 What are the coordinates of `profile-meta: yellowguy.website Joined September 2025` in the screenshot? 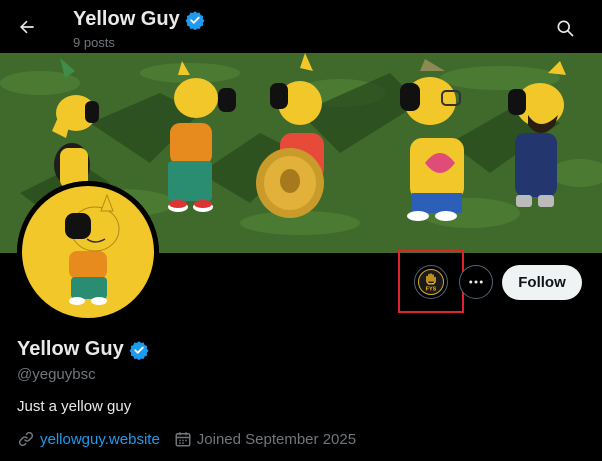 It's located at (193, 439).